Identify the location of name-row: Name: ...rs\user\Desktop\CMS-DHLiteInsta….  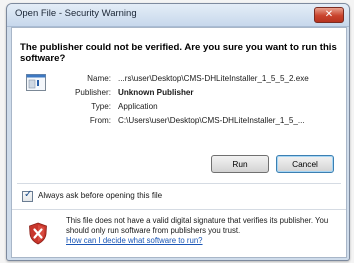
(204, 79).